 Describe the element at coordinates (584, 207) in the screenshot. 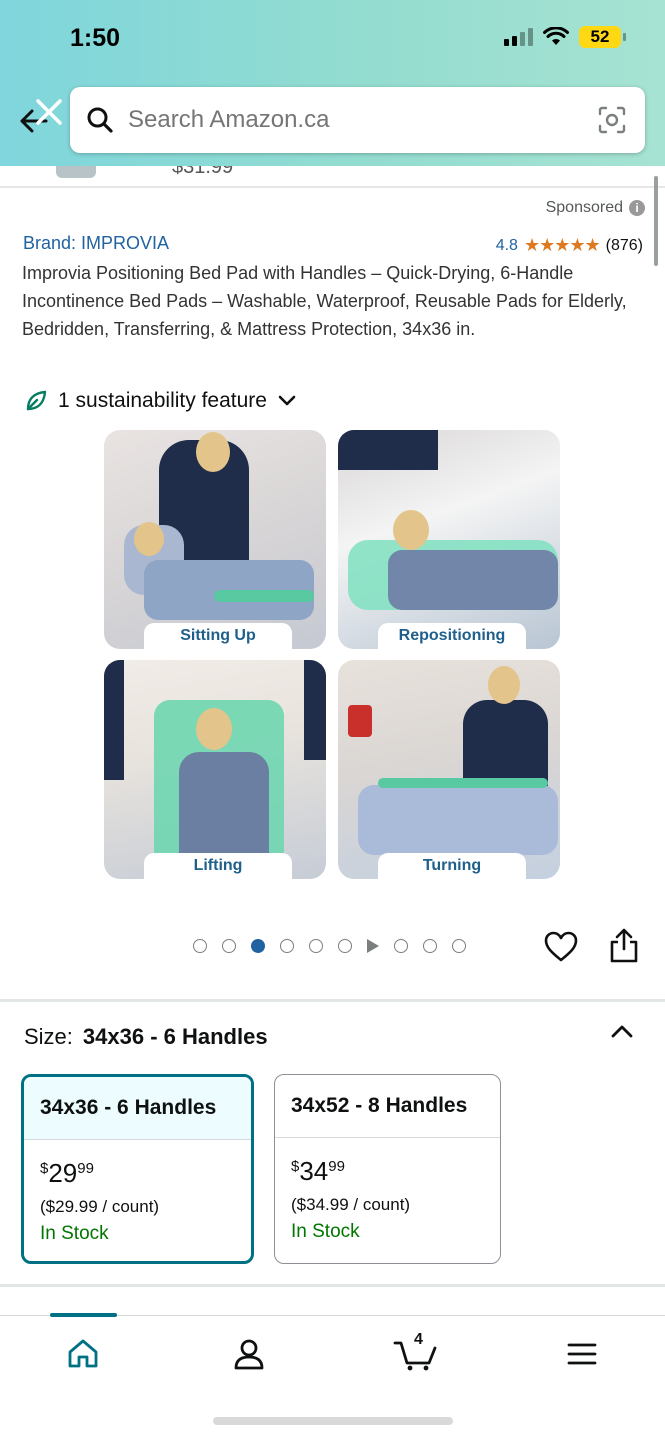

I see `sponsored-text: Sponsored` at that location.